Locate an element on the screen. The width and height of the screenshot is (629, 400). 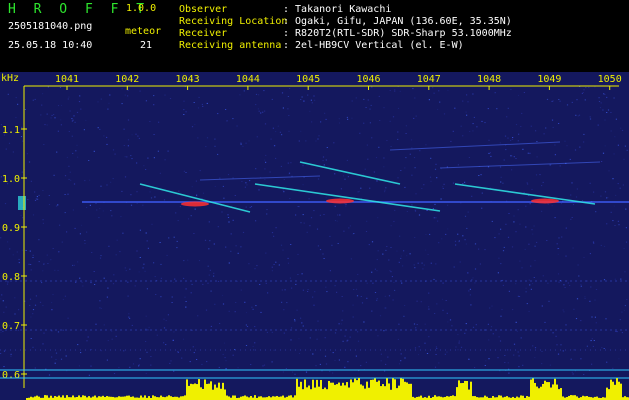
hz-tick-label-1048: 1048 is located at coordinates (489, 79).